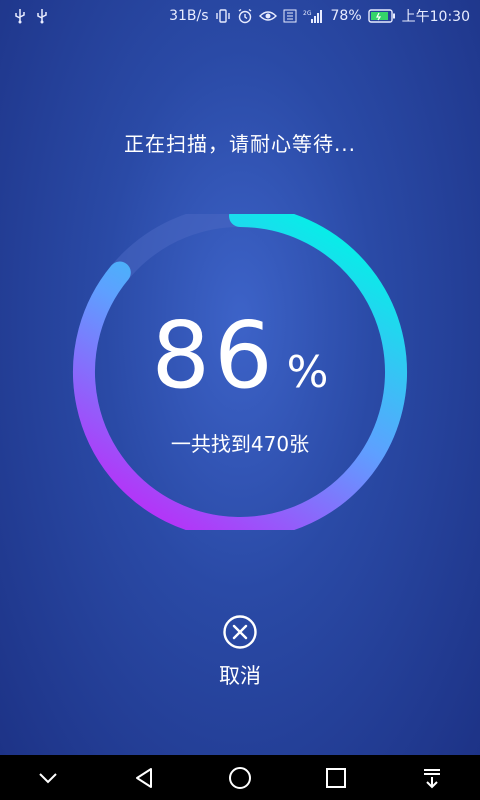 Image resolution: width=480 pixels, height=800 pixels. I want to click on clock: 上午10:30, so click(435, 17).